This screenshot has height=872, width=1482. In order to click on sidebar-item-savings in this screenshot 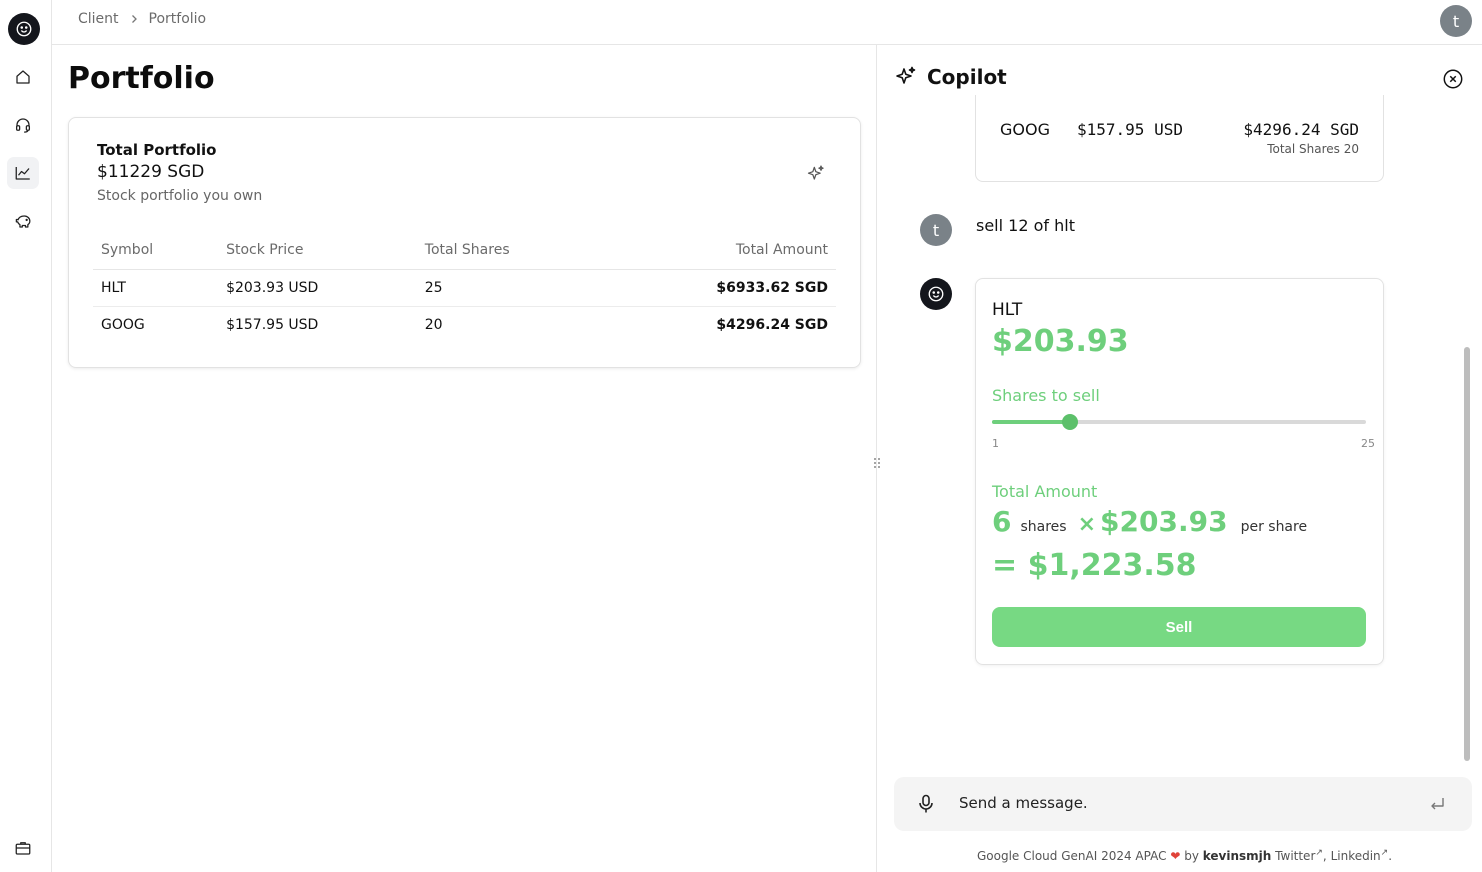, I will do `click(23, 221)`.